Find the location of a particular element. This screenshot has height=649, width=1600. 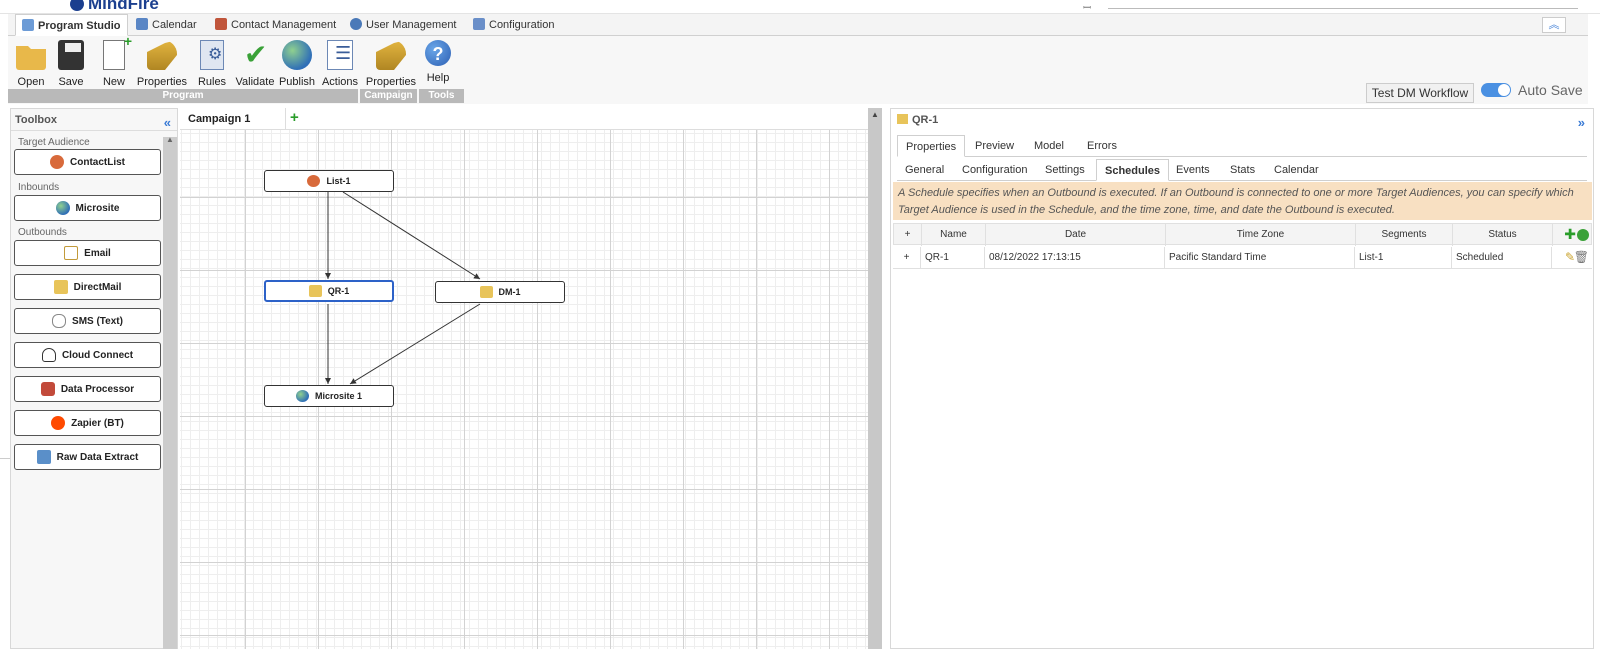

checkmark-icon is located at coordinates (255, 54).